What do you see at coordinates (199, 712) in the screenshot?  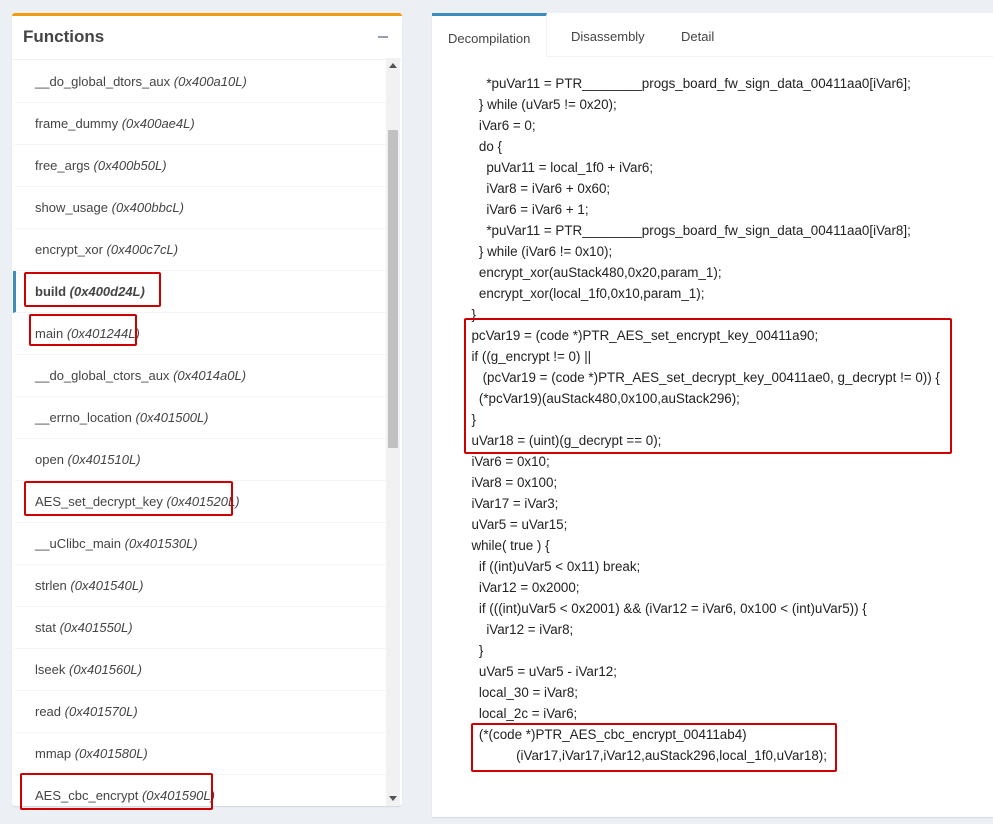 I see `function-item: read (0x401570L)` at bounding box center [199, 712].